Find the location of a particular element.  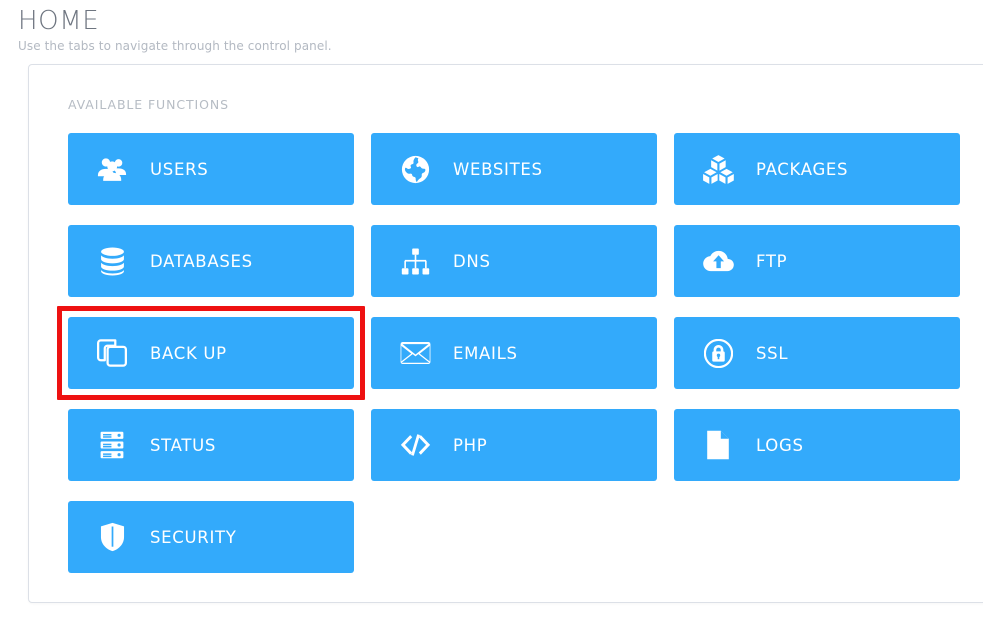

function-tile-cell: PHP is located at coordinates (514, 445).